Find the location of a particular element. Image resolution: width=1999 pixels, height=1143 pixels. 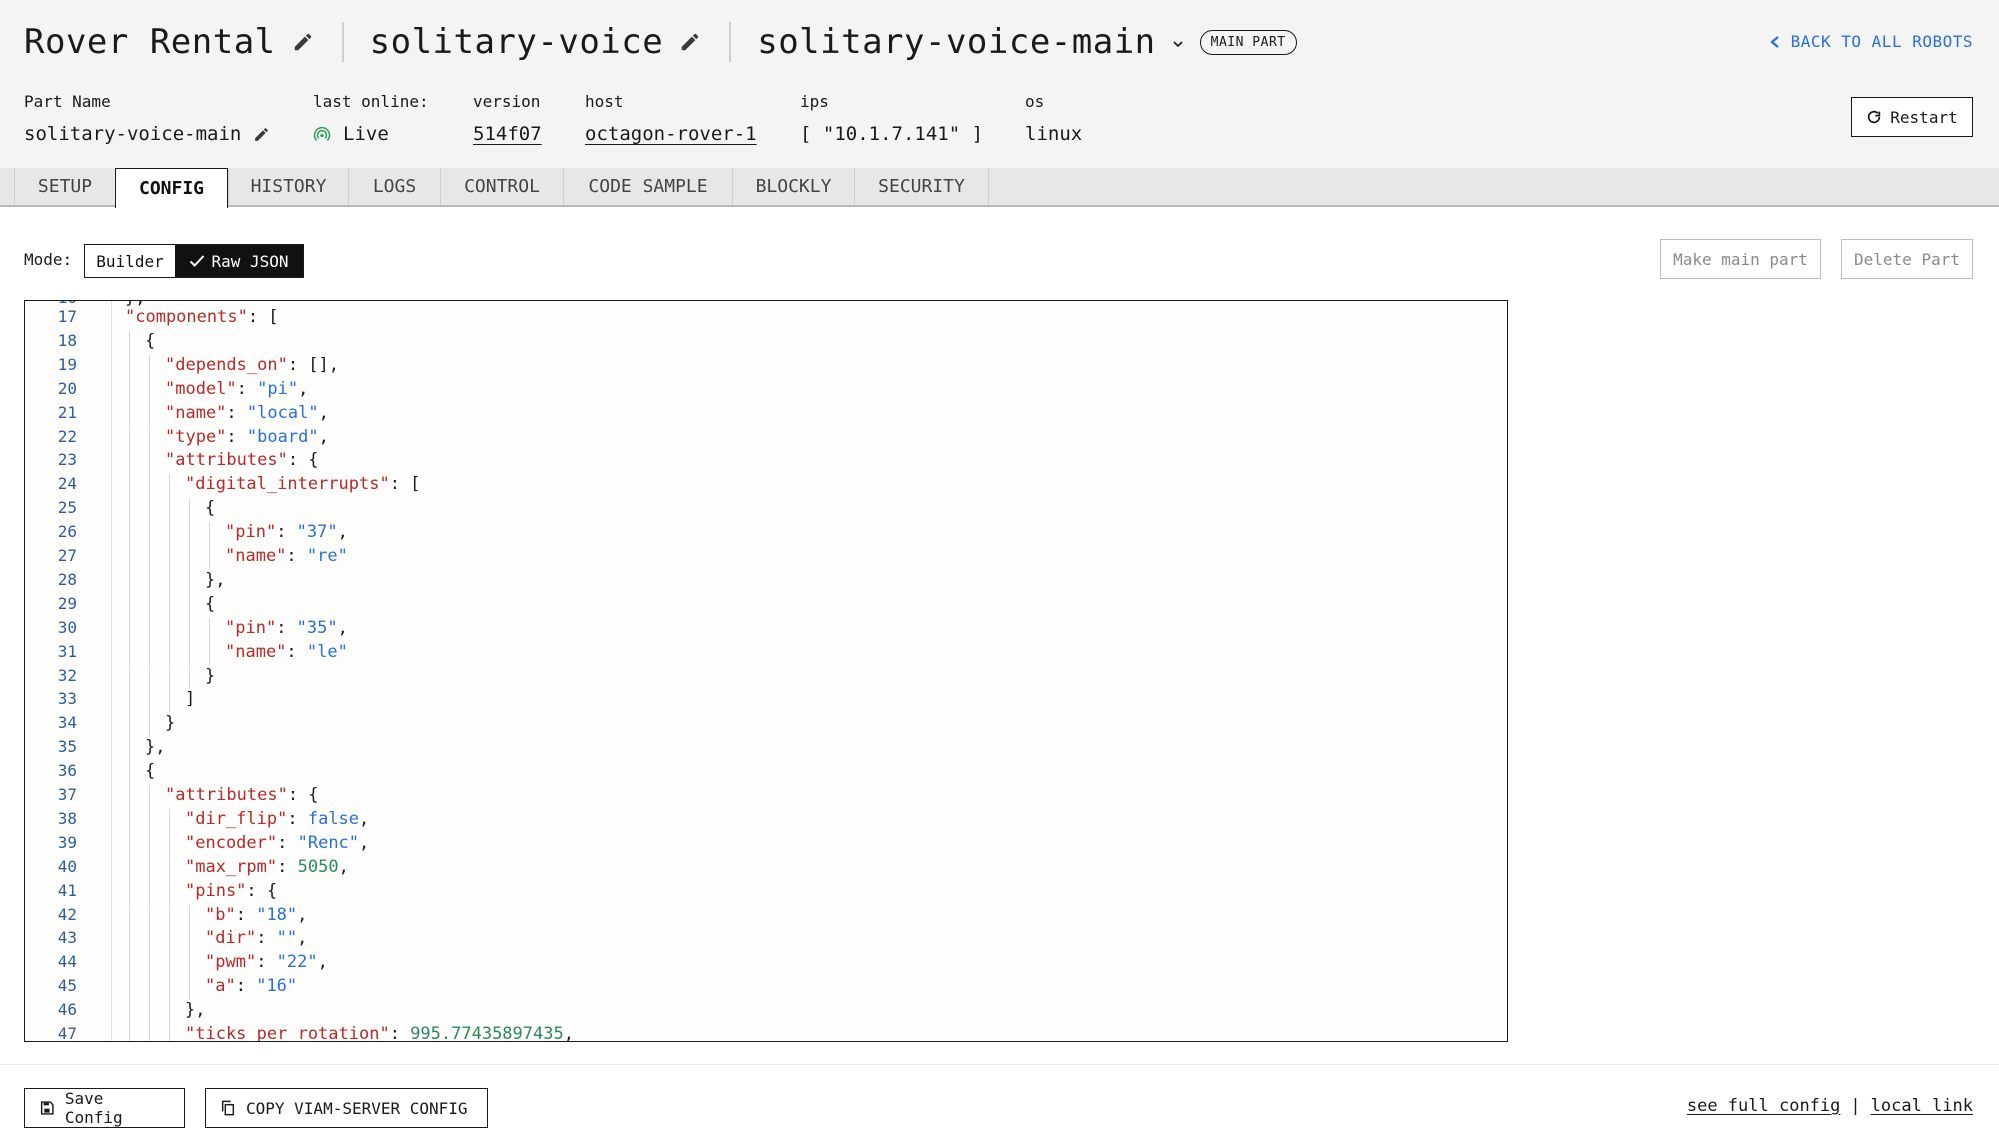

part-name-title: solitary-voice-main is located at coordinates (956, 42).